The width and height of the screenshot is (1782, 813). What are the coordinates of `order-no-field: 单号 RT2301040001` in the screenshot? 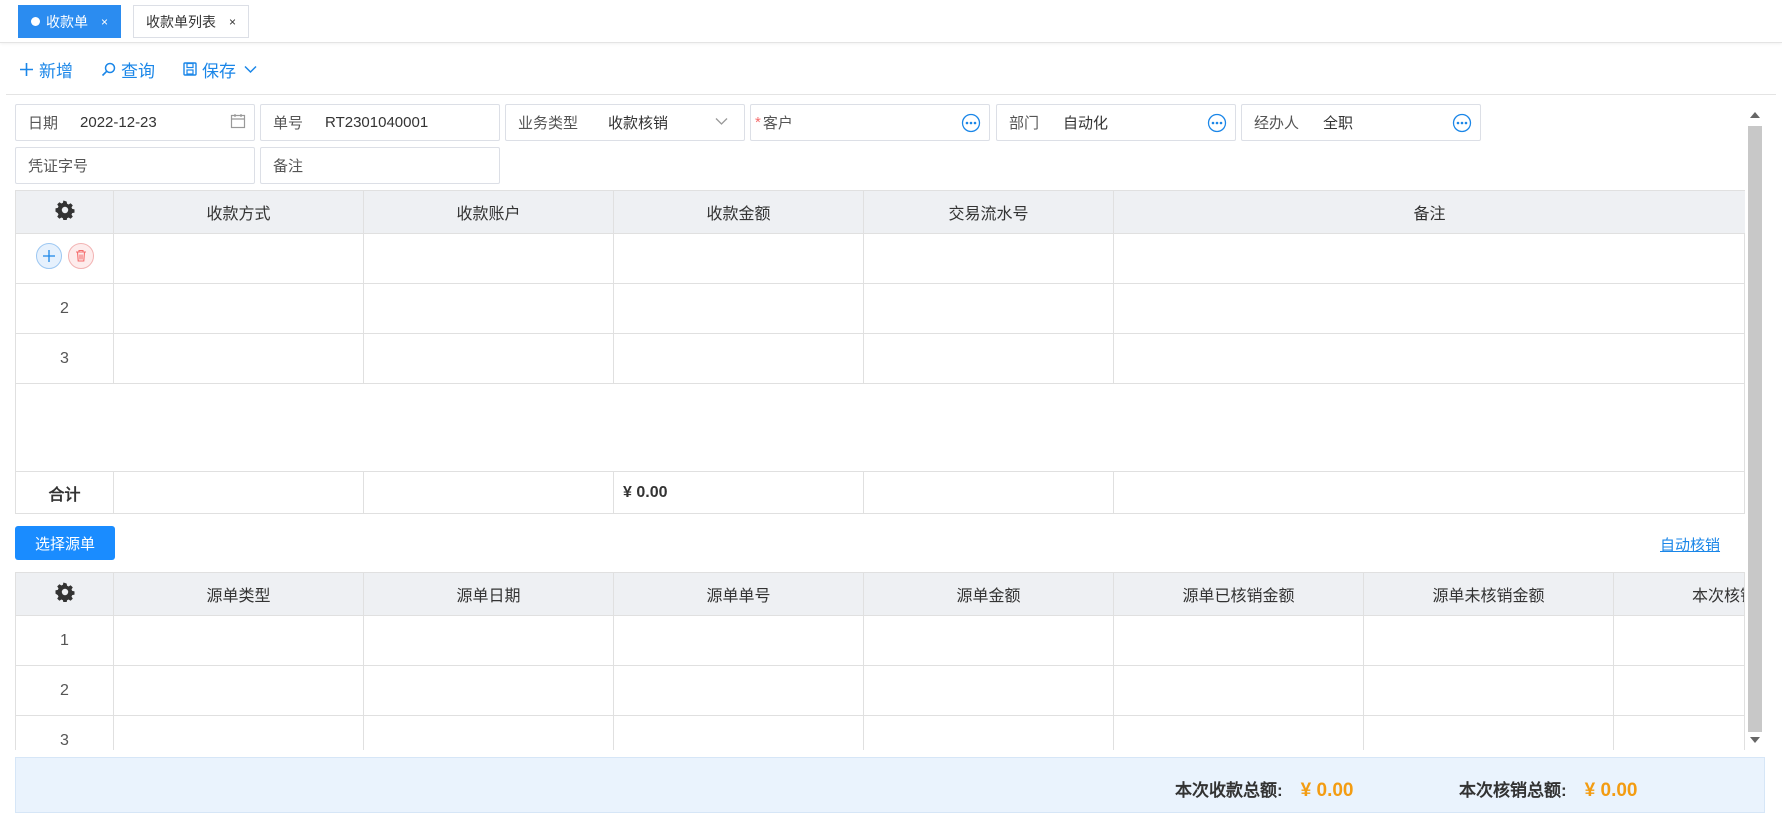 It's located at (380, 122).